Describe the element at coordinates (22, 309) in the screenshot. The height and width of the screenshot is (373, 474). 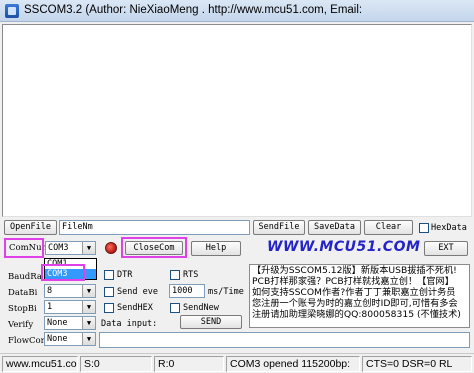
I see `stop-bits-label: StopBi` at that location.